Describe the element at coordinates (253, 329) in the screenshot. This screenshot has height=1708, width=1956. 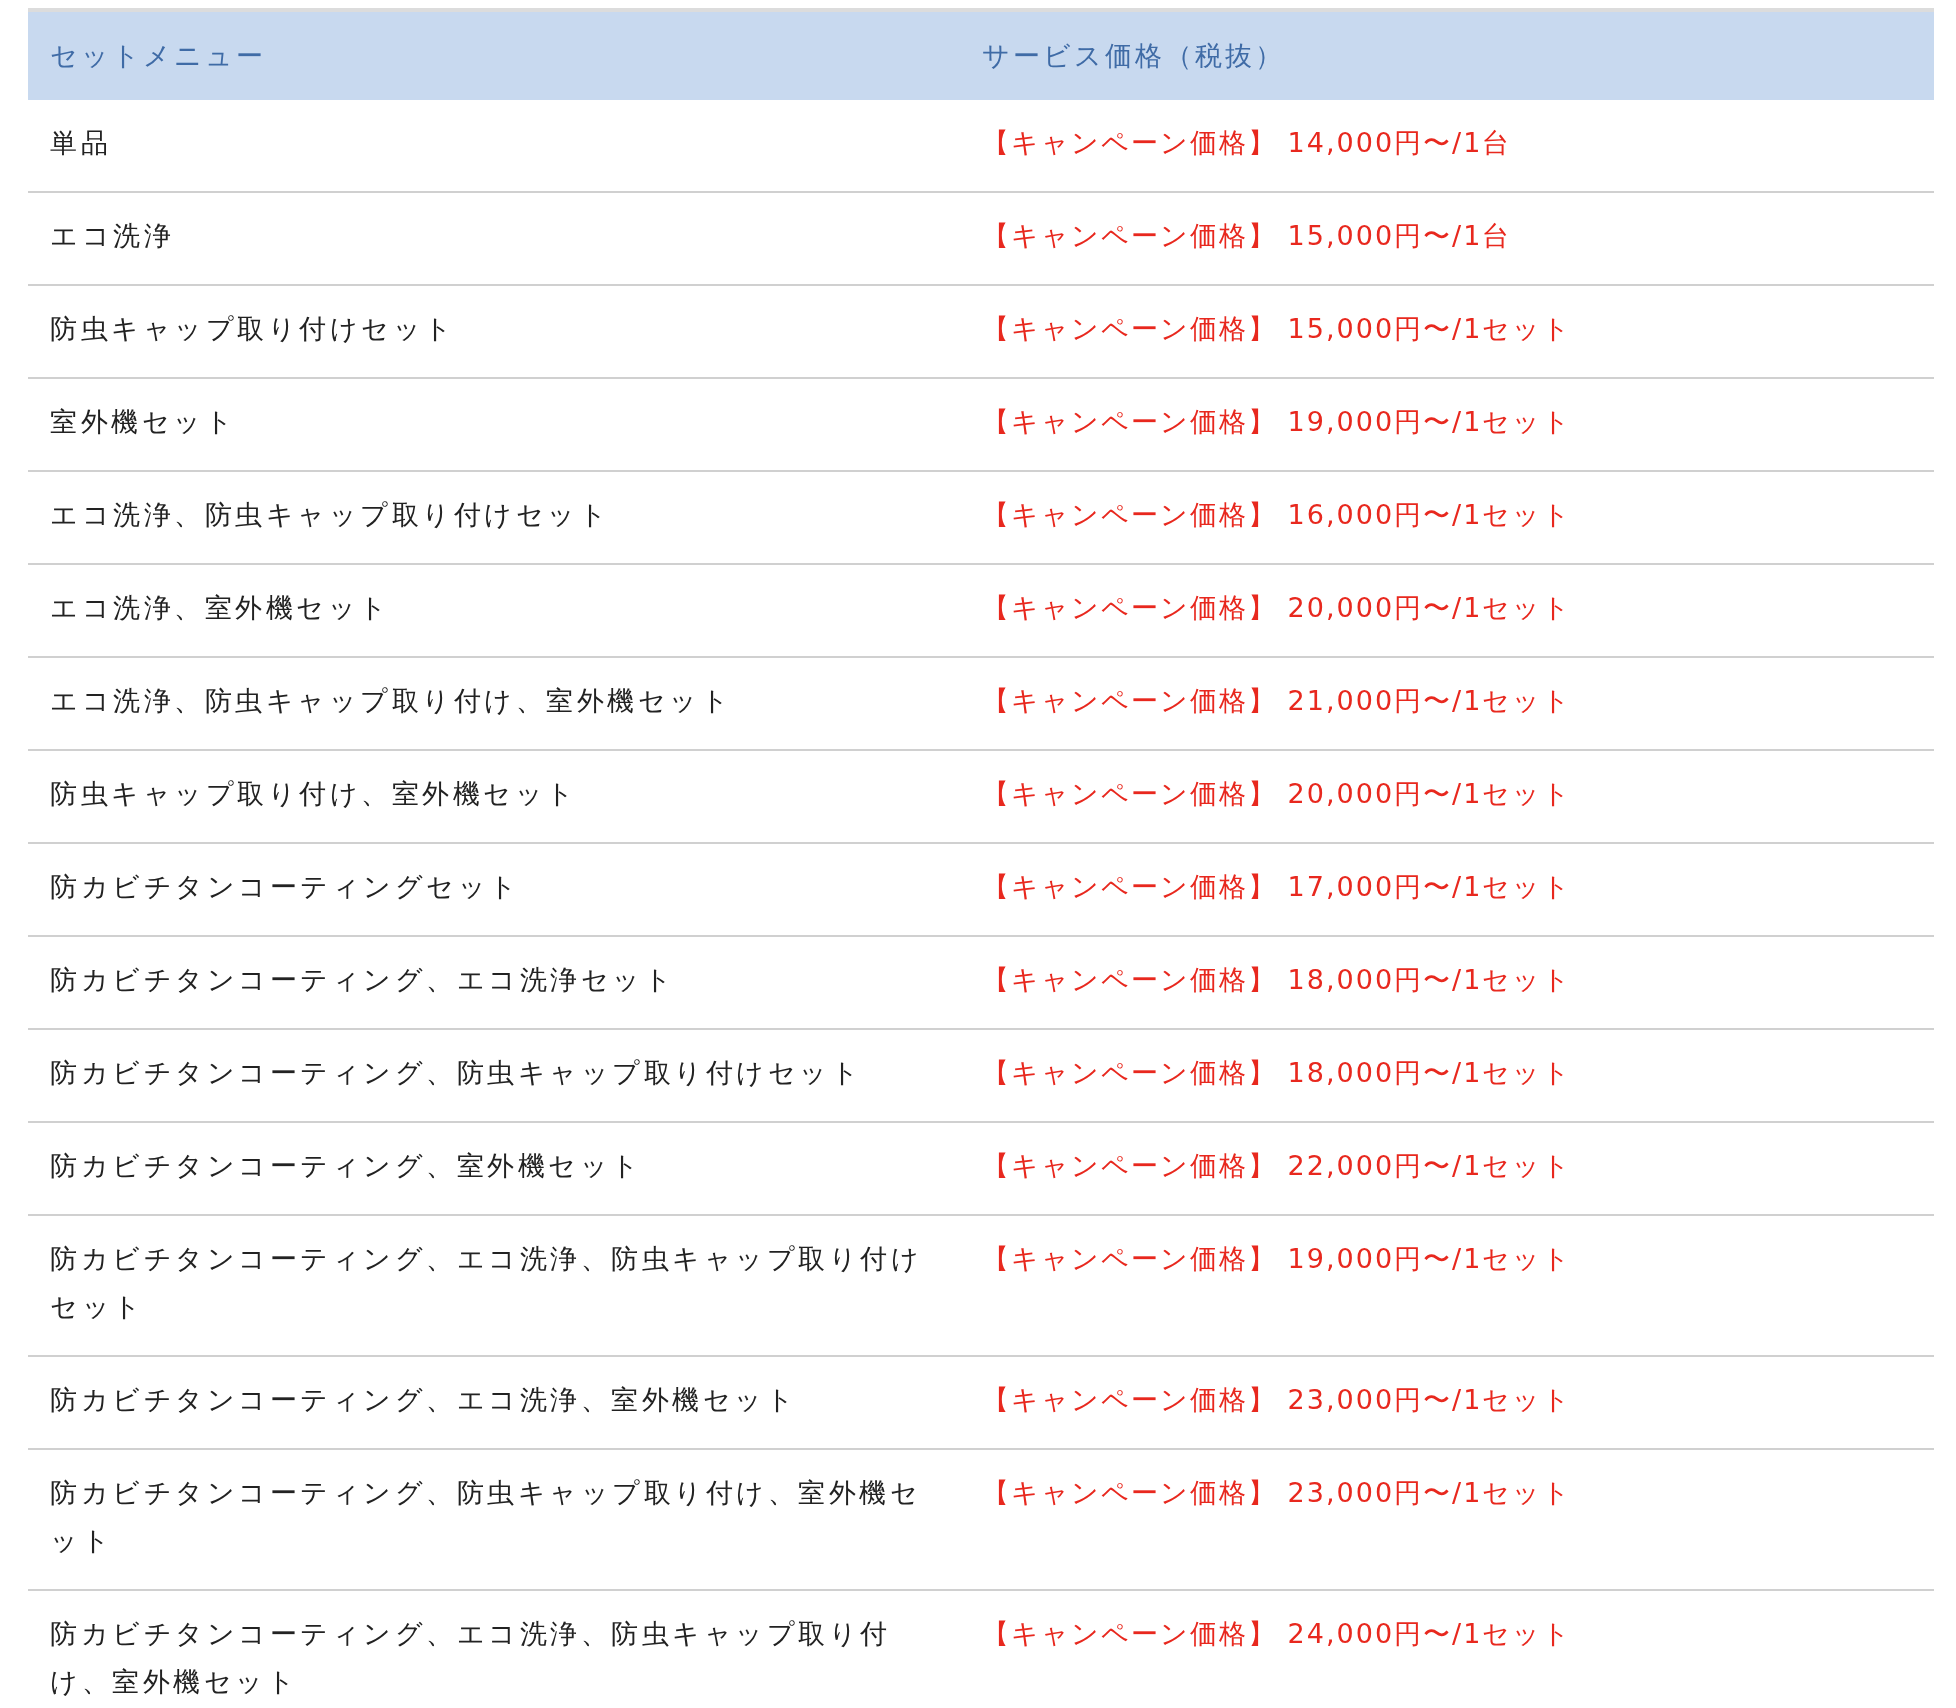
I see `table-cell-text: 防虫キャップ取り付けセット` at that location.